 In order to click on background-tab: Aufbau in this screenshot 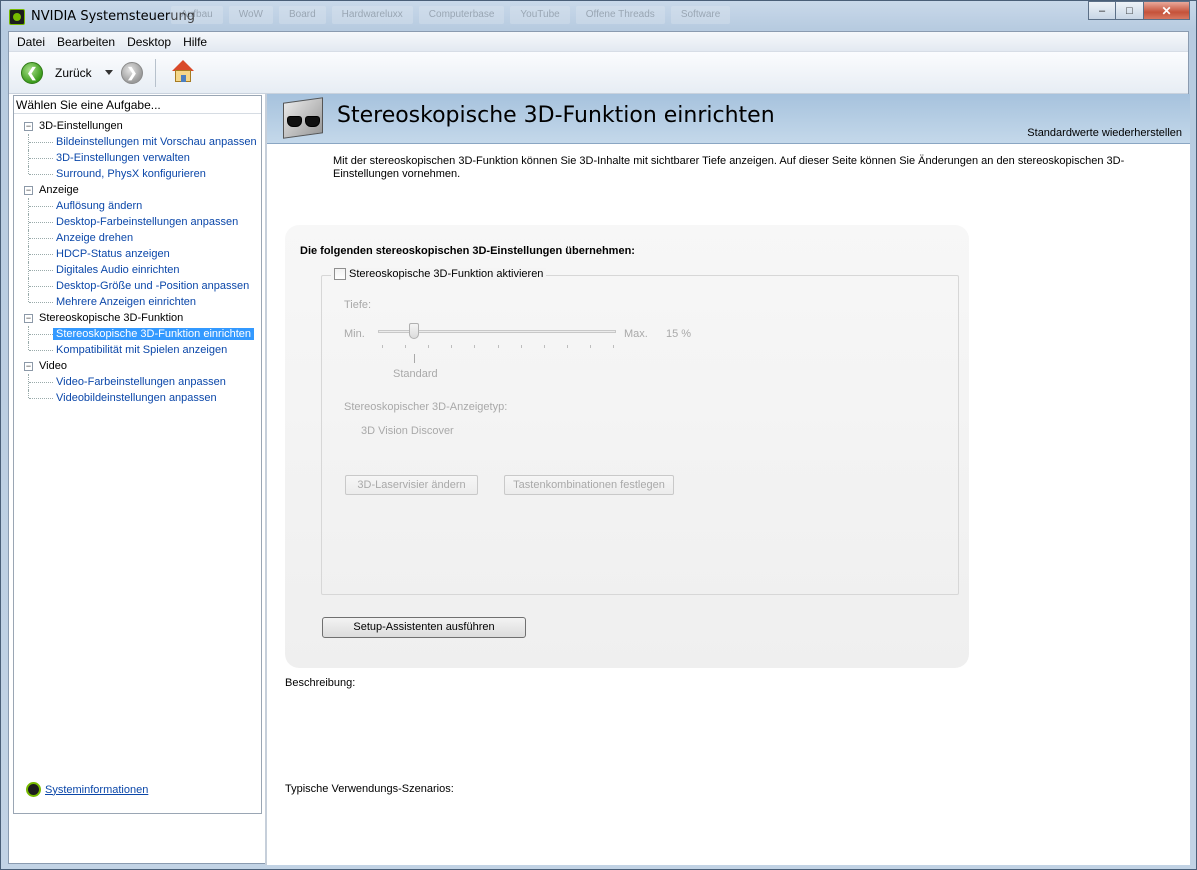, I will do `click(197, 15)`.